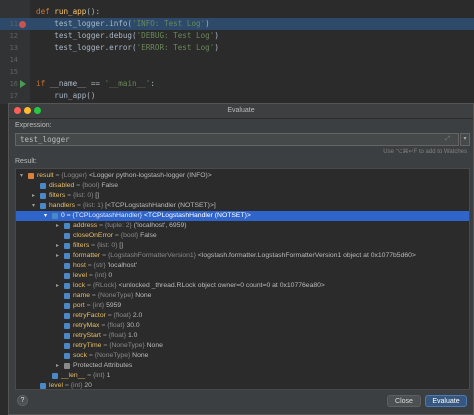 This screenshot has height=415, width=474. What do you see at coordinates (127, 35) in the screenshot?
I see `code-text: test_logger.debug('DEBUG: Test Log')` at bounding box center [127, 35].